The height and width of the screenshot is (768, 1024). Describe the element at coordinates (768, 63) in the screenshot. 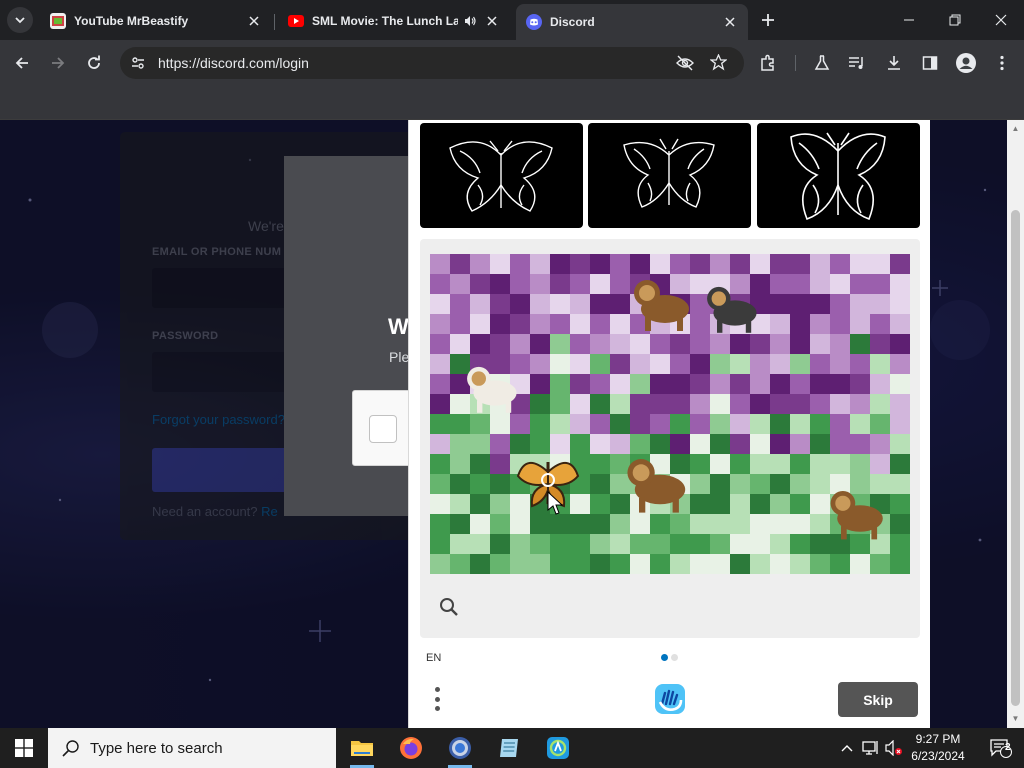

I see `extensions-button` at that location.